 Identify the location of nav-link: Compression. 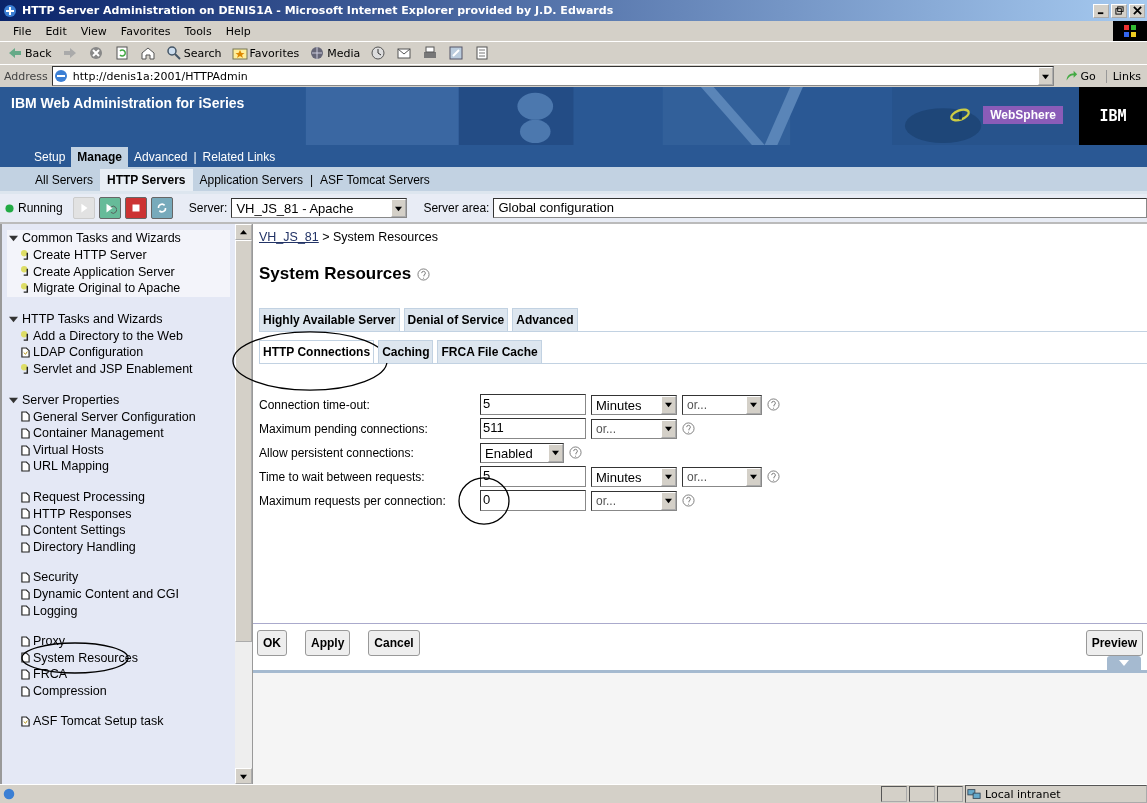
(70, 690).